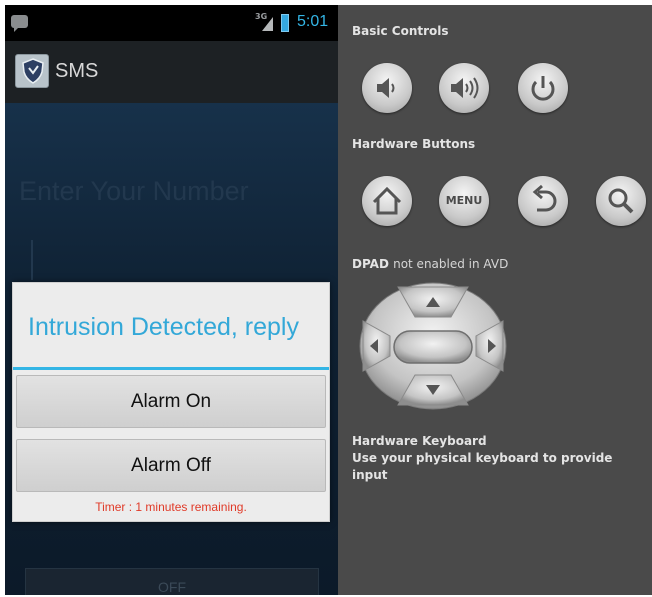 The height and width of the screenshot is (597, 652). Describe the element at coordinates (19, 23) in the screenshot. I see `sms-notification-icon` at that location.